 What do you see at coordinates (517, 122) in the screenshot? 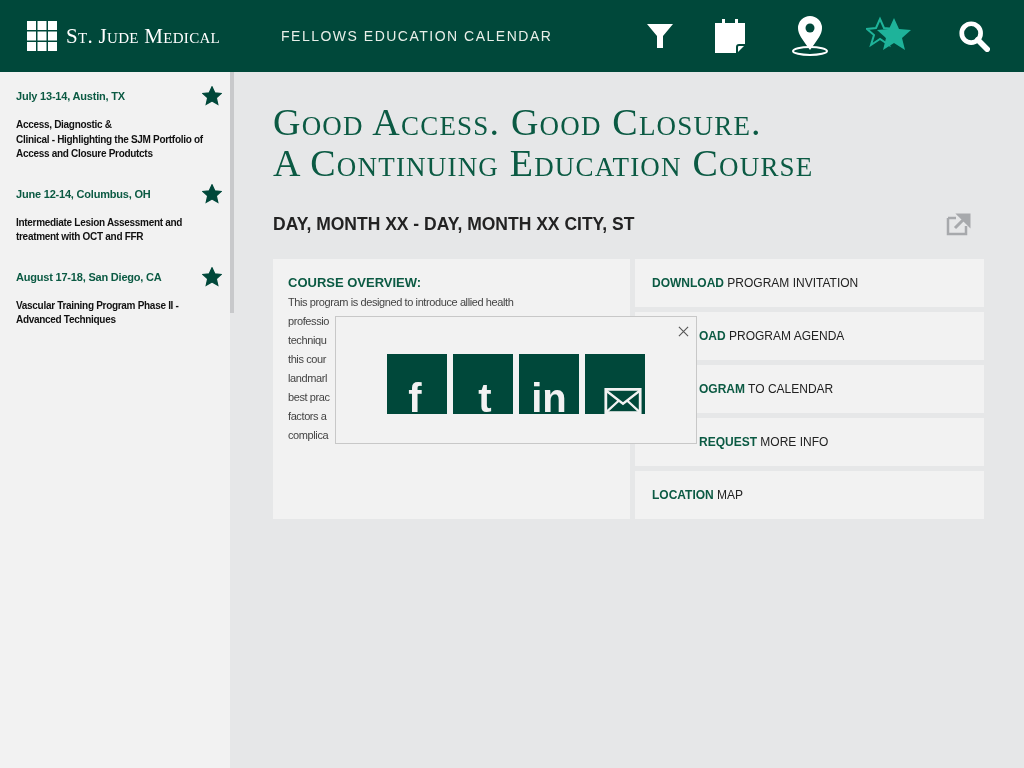
I see `course-title: Good Access. Good Closure.` at bounding box center [517, 122].